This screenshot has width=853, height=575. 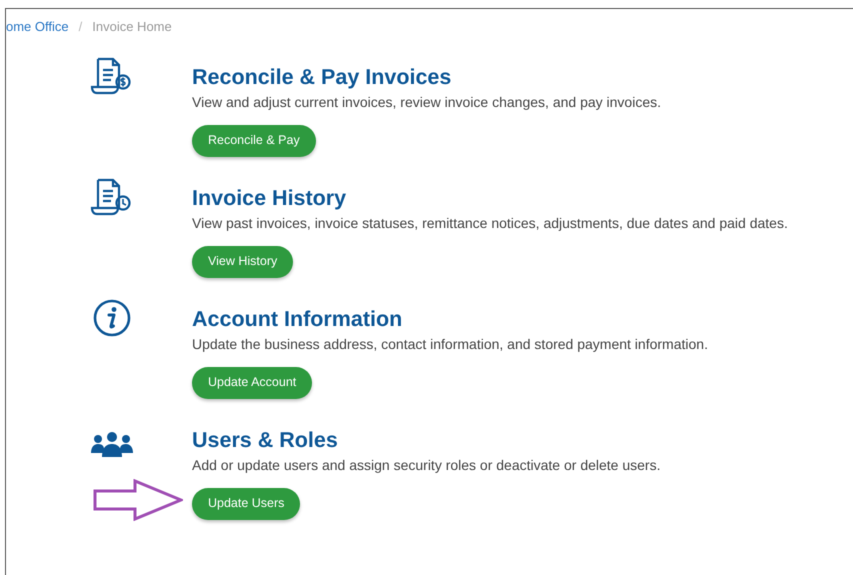 I want to click on section-title: Account Information, so click(x=298, y=319).